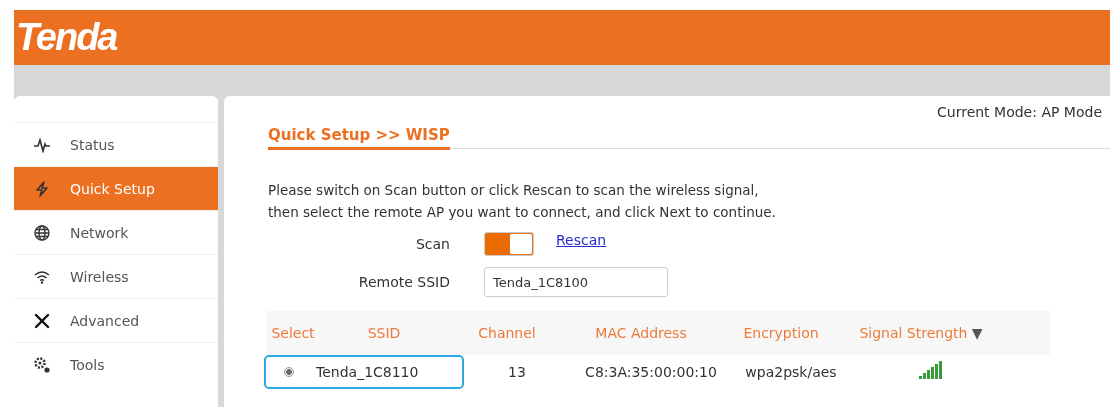 The height and width of the screenshot is (407, 1110). I want to click on table-cell-text: C8:3A:35:00:00:10, so click(651, 372).